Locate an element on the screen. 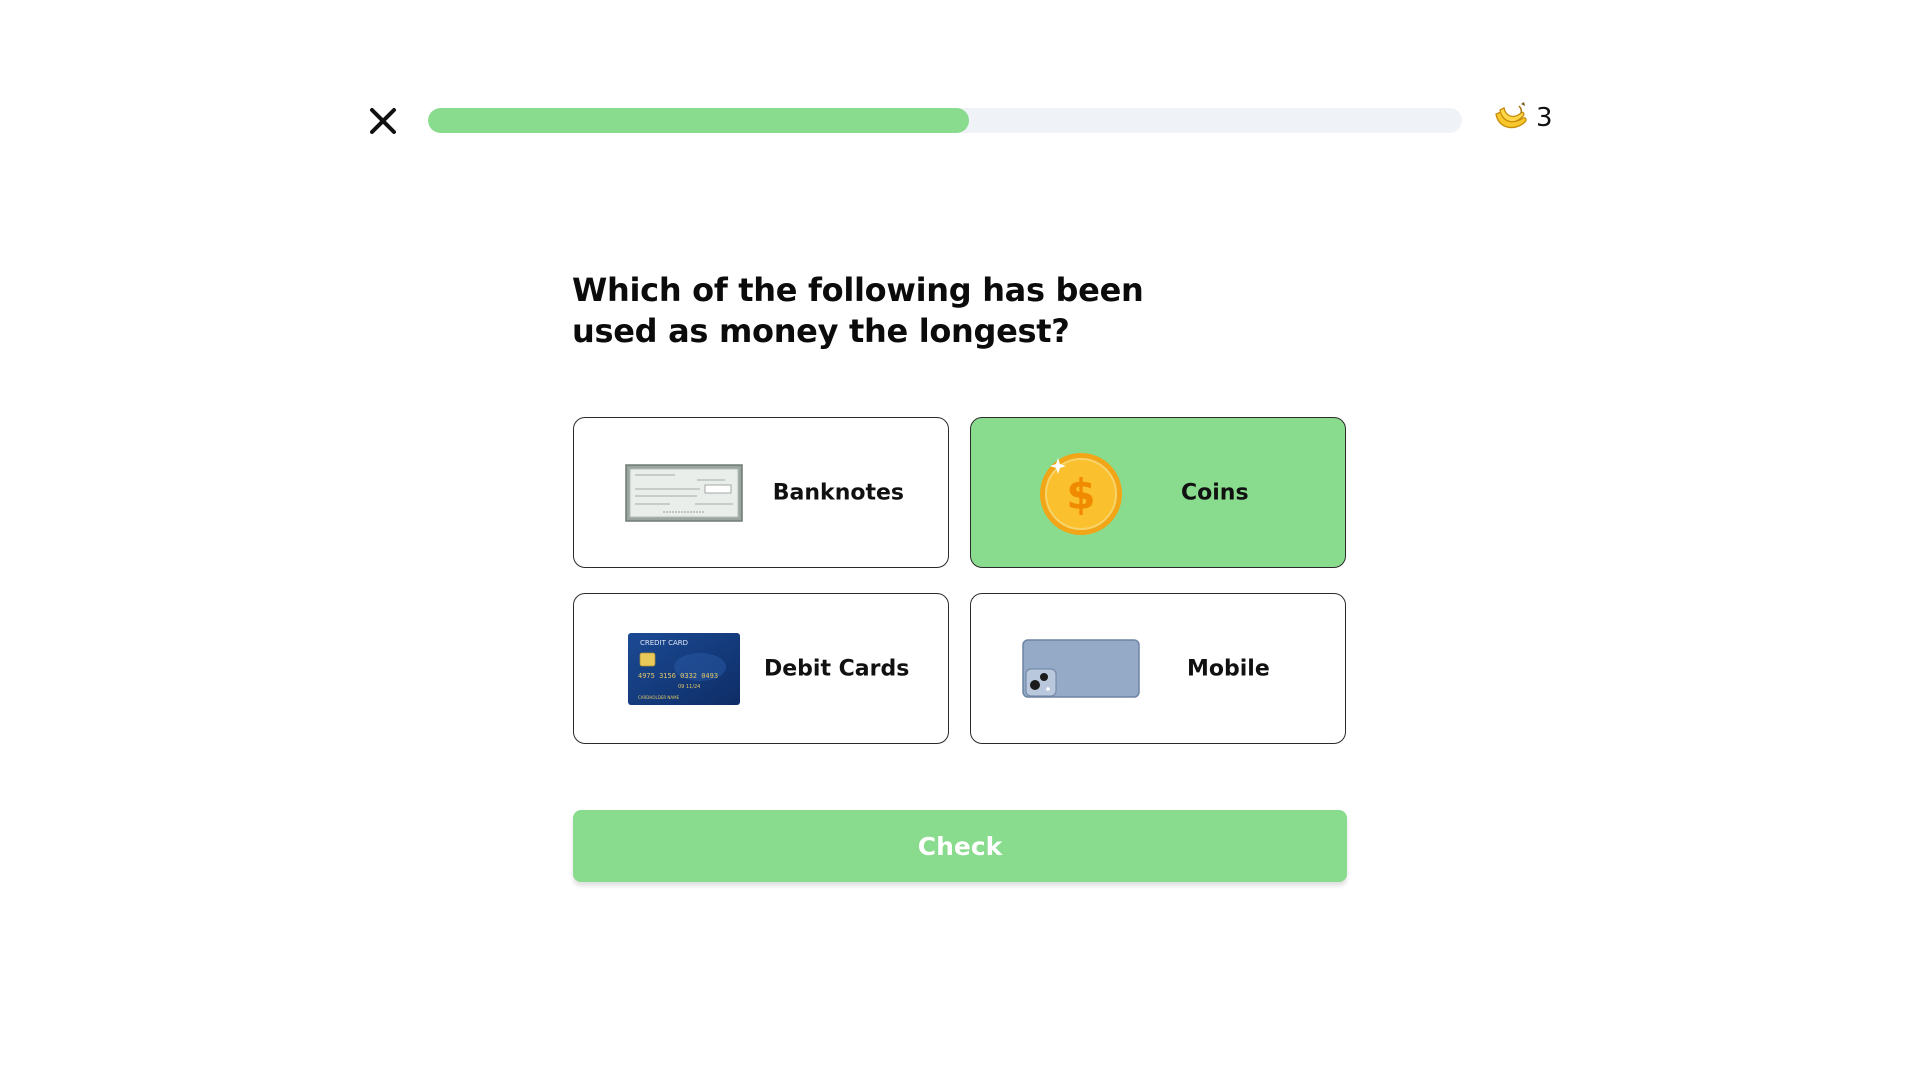 This screenshot has width=1920, height=1080. option-label: Banknotes is located at coordinates (838, 492).